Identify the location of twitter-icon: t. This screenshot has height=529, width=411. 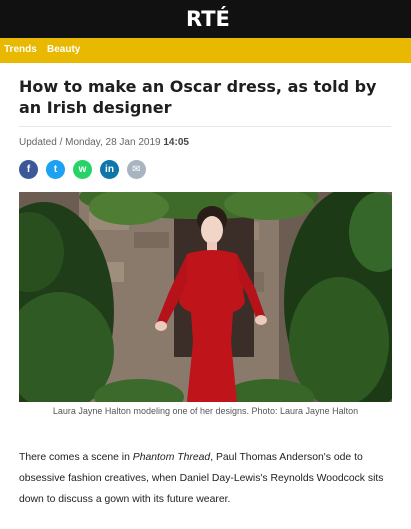
(55, 169).